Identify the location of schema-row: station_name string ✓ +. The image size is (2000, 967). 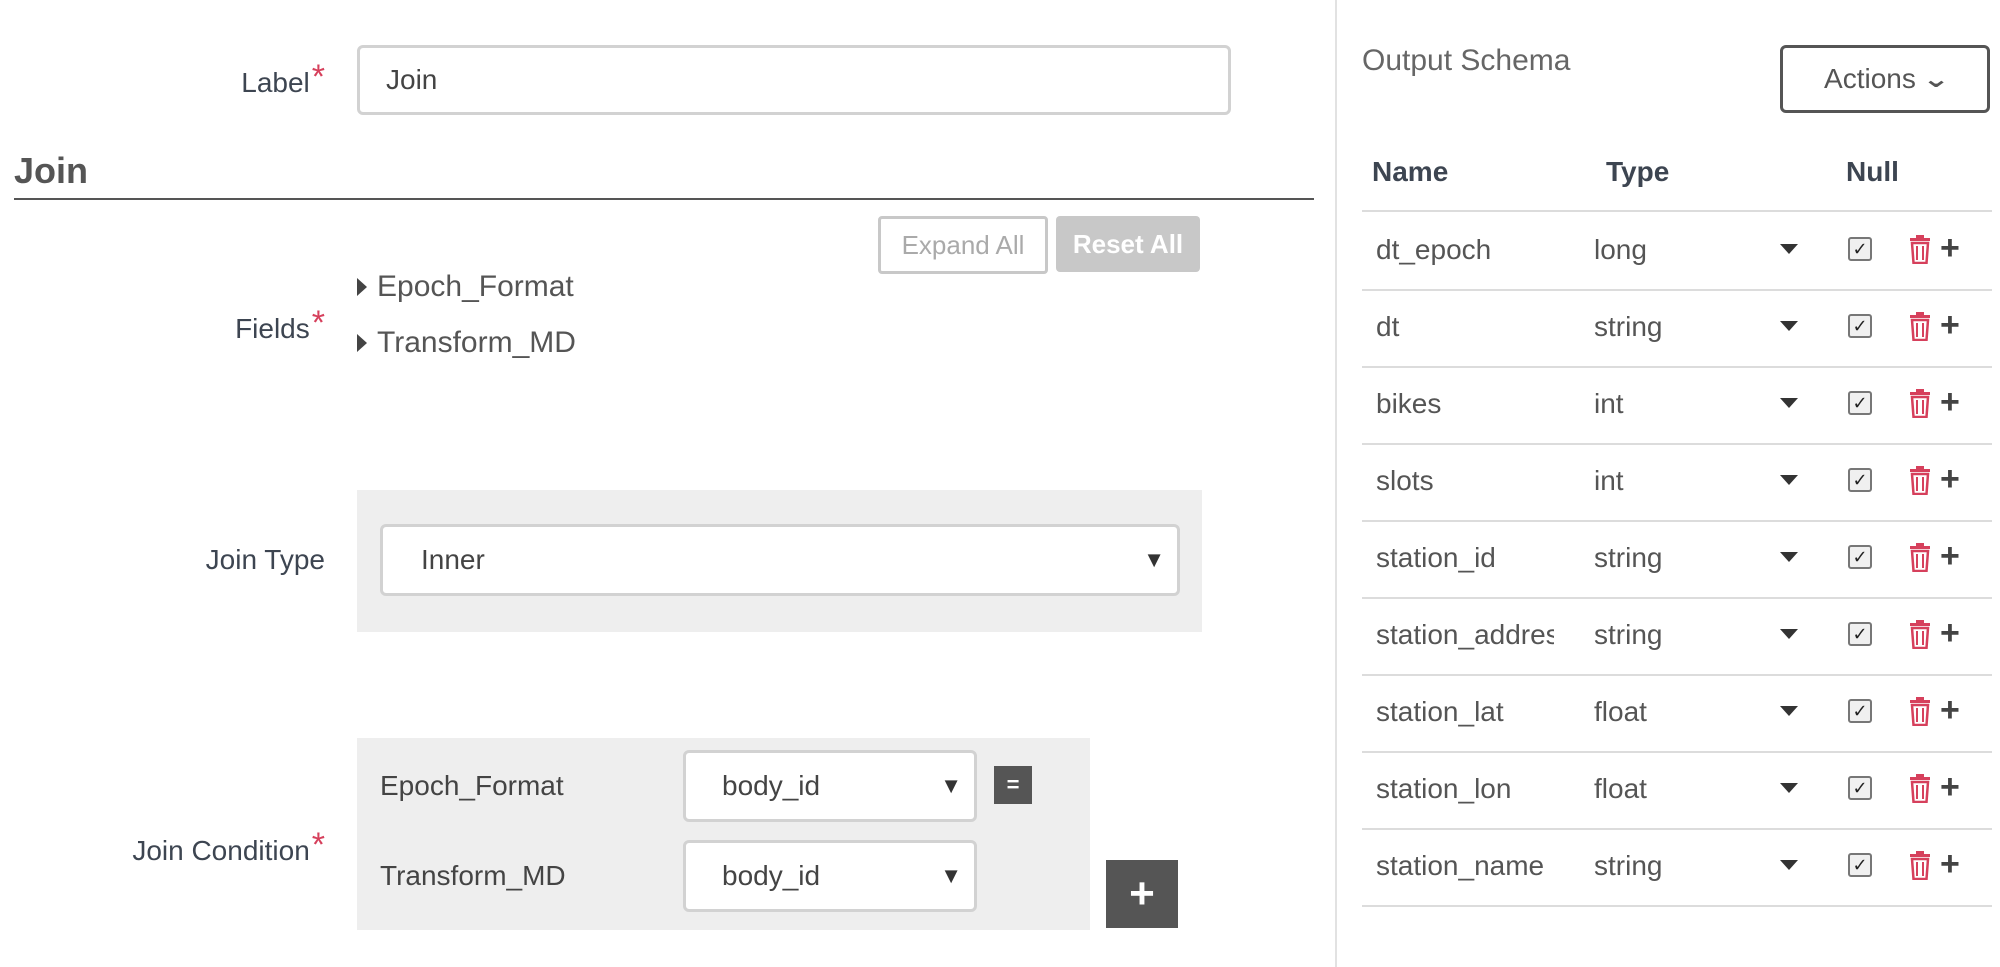
(1677, 867).